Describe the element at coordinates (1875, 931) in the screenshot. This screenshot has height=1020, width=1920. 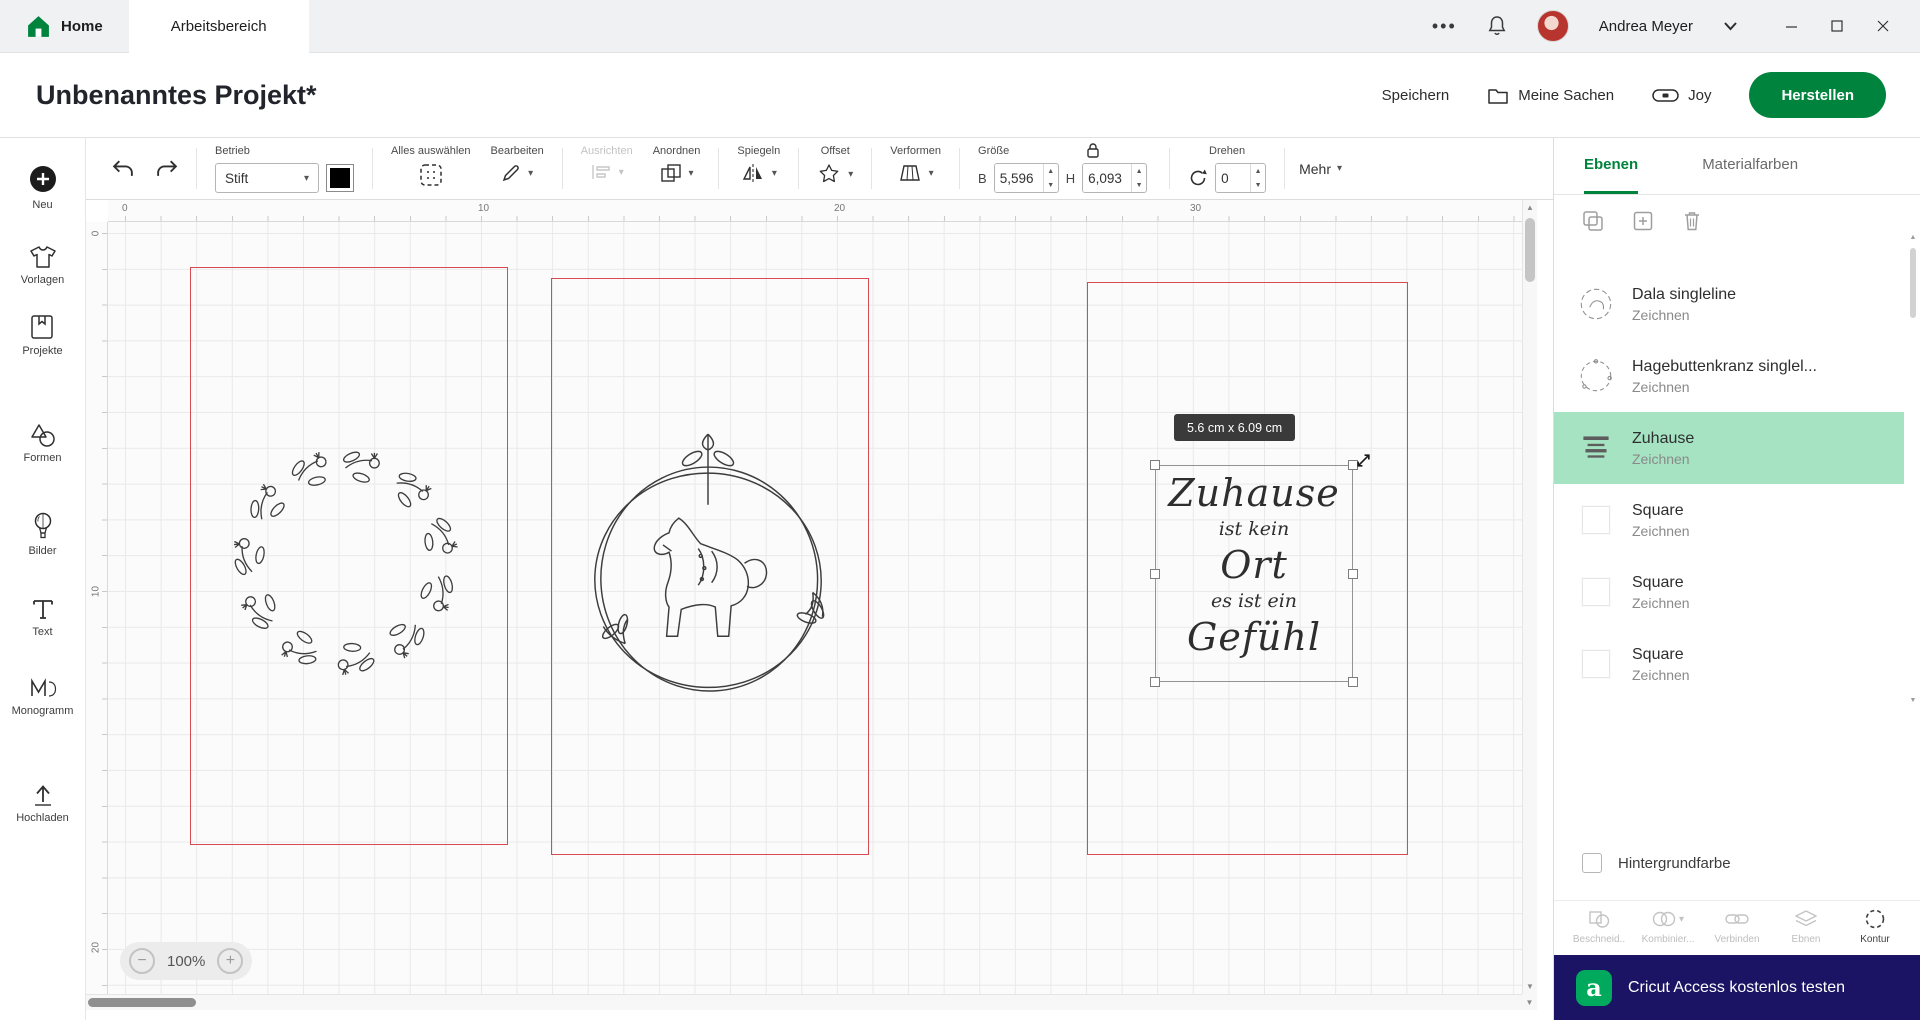
I see `contour-action: Kontur` at that location.